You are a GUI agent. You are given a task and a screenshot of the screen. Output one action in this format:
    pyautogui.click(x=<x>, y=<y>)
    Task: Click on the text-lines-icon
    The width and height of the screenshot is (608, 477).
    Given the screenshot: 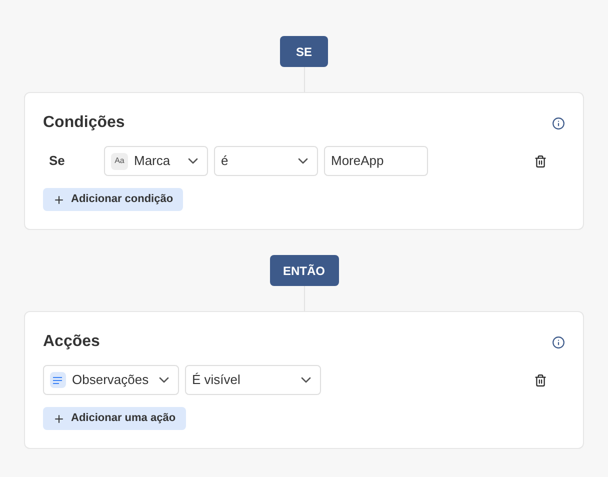 What is the action you would take?
    pyautogui.click(x=58, y=380)
    